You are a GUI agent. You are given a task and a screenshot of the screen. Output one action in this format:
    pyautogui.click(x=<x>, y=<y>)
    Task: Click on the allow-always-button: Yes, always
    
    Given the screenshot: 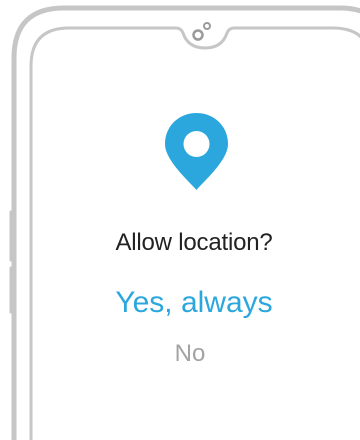 What is the action you would take?
    pyautogui.click(x=180, y=303)
    